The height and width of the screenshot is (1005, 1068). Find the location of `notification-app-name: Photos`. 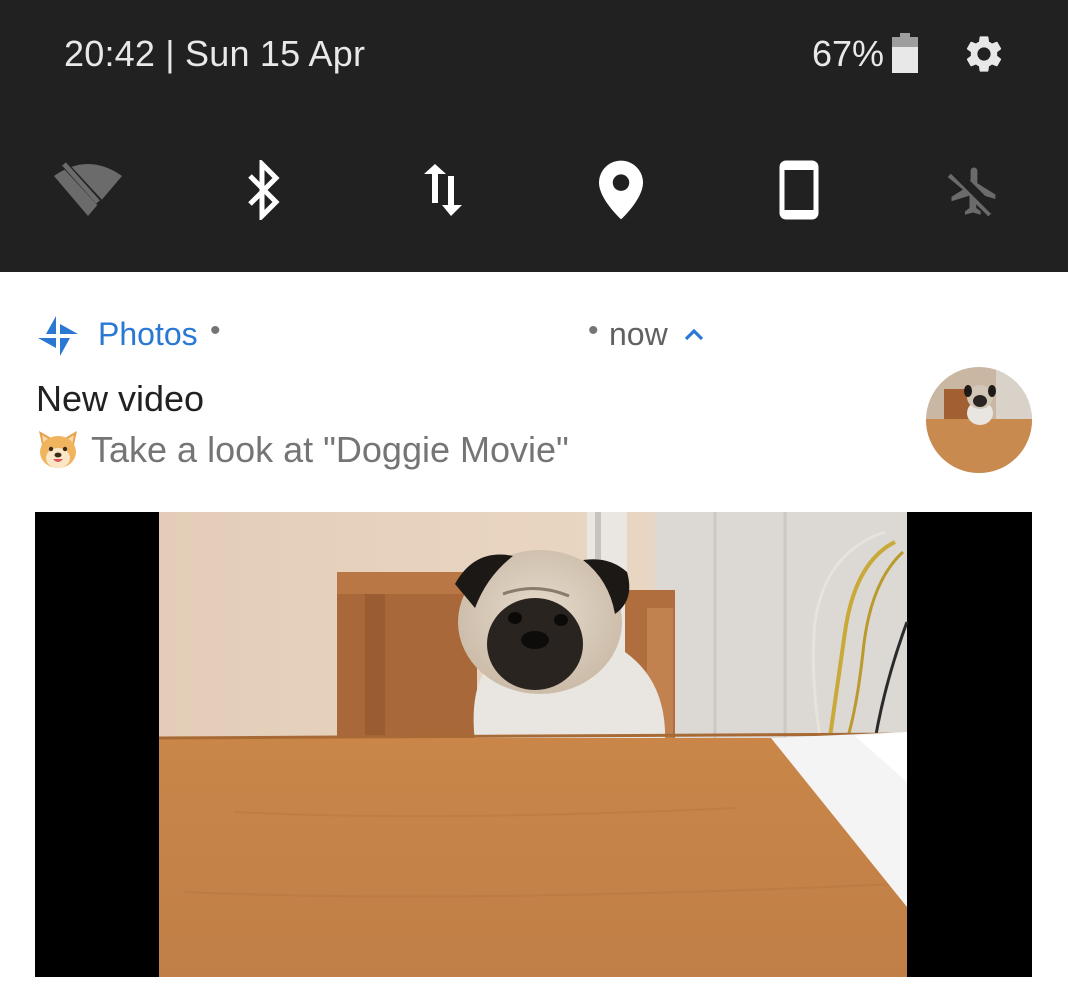

notification-app-name: Photos is located at coordinates (148, 334).